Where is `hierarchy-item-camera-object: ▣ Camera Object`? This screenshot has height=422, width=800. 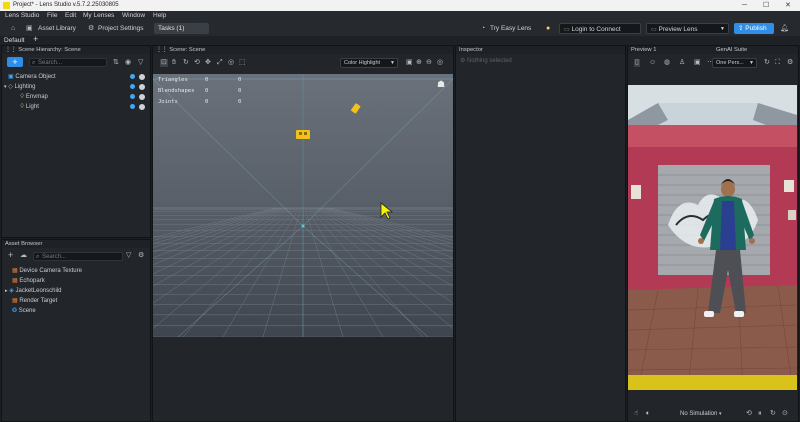 hierarchy-item-camera-object: ▣ Camera Object is located at coordinates (32, 77).